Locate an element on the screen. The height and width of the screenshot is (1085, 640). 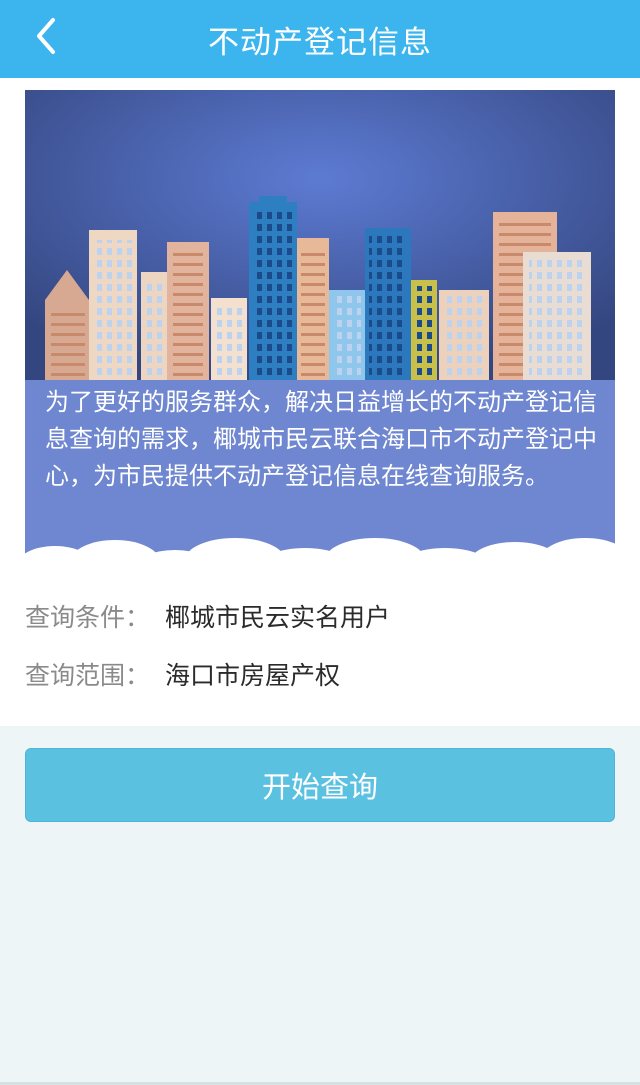
header-bar: 不动产登记信息 is located at coordinates (320, 39).